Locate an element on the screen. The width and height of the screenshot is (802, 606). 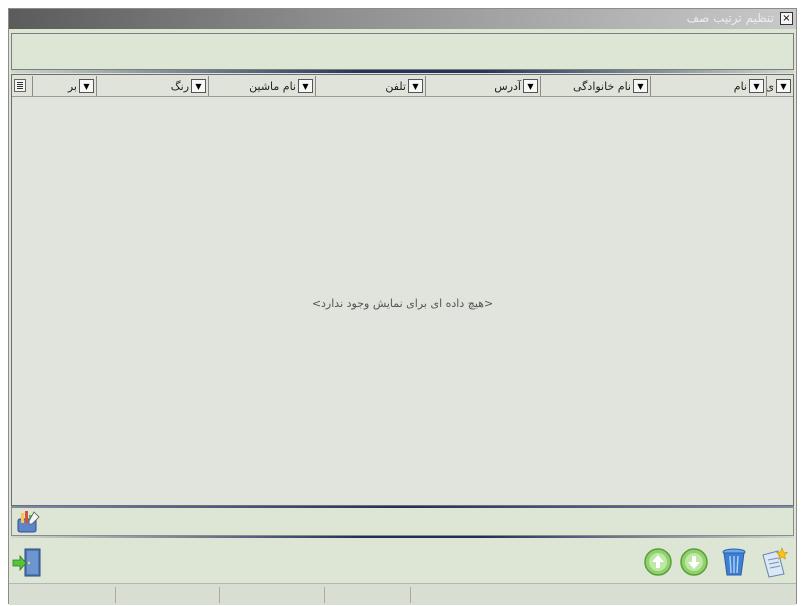
column-header-address: ▼ آدرس is located at coordinates (482, 86).